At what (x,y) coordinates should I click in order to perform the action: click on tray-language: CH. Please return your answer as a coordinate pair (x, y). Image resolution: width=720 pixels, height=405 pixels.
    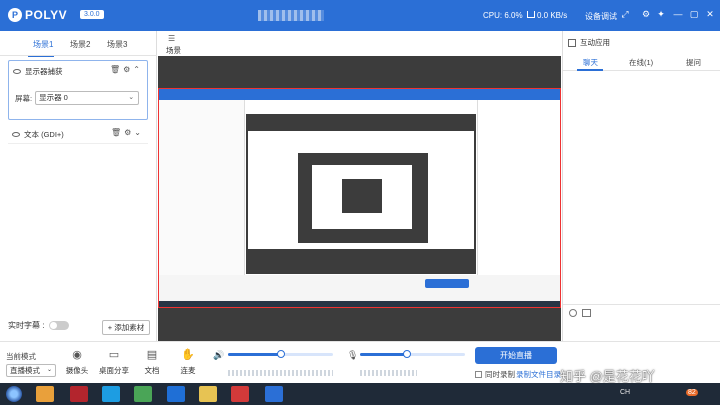
    Looking at the image, I should click on (625, 392).